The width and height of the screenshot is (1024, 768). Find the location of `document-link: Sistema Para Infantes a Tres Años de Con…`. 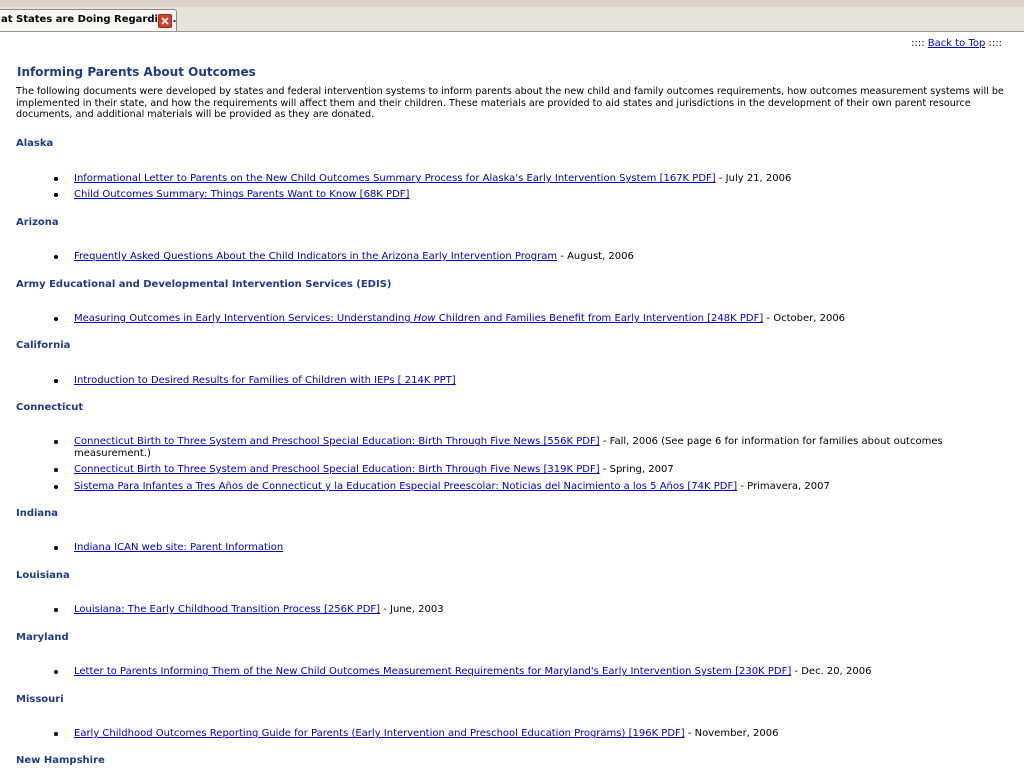

document-link: Sistema Para Infantes a Tres Años de Con… is located at coordinates (405, 486).